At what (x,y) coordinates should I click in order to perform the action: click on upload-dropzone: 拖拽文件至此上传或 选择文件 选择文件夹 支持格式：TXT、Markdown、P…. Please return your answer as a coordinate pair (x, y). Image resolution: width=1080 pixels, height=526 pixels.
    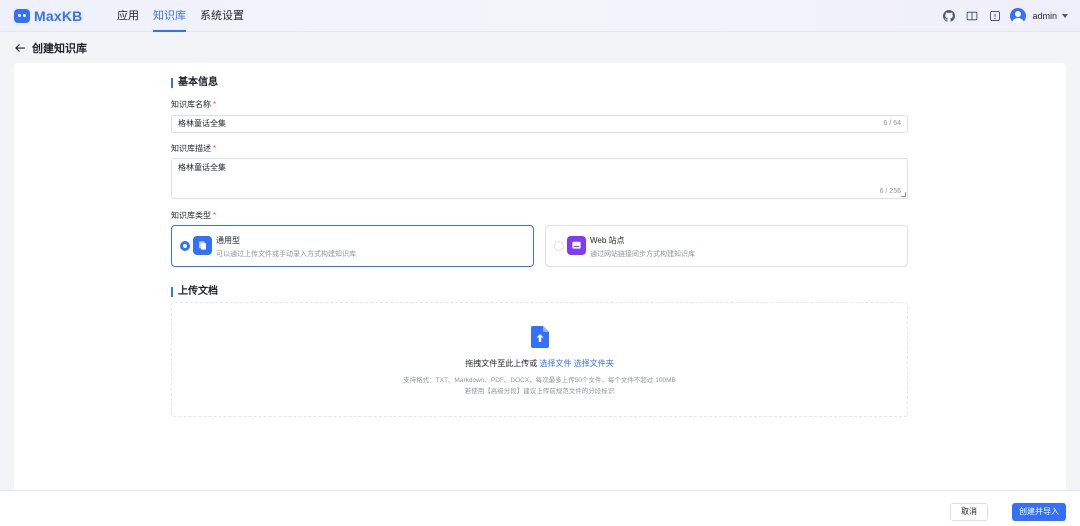
    Looking at the image, I should click on (539, 359).